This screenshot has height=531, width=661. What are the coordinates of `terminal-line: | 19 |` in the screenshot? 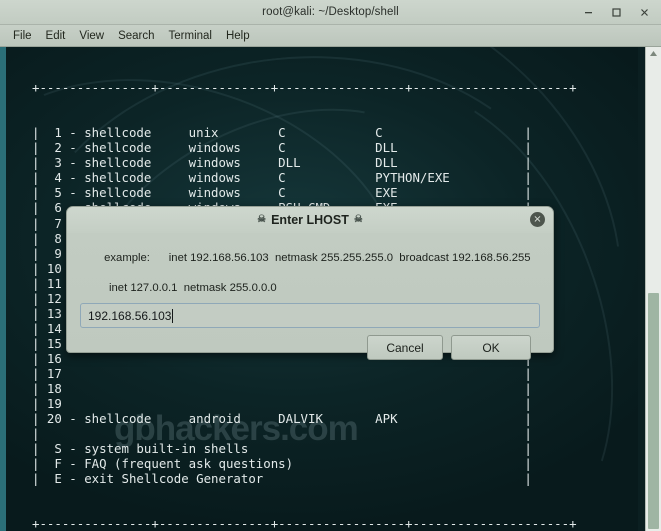 It's located at (282, 404).